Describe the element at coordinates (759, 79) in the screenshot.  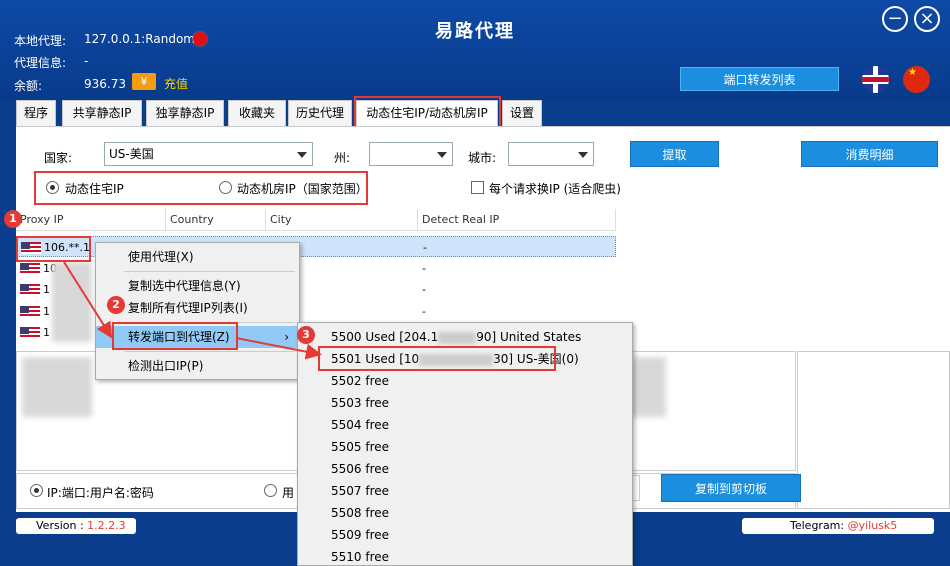
I see `port-forward-list-button: 端口转发列表` at that location.